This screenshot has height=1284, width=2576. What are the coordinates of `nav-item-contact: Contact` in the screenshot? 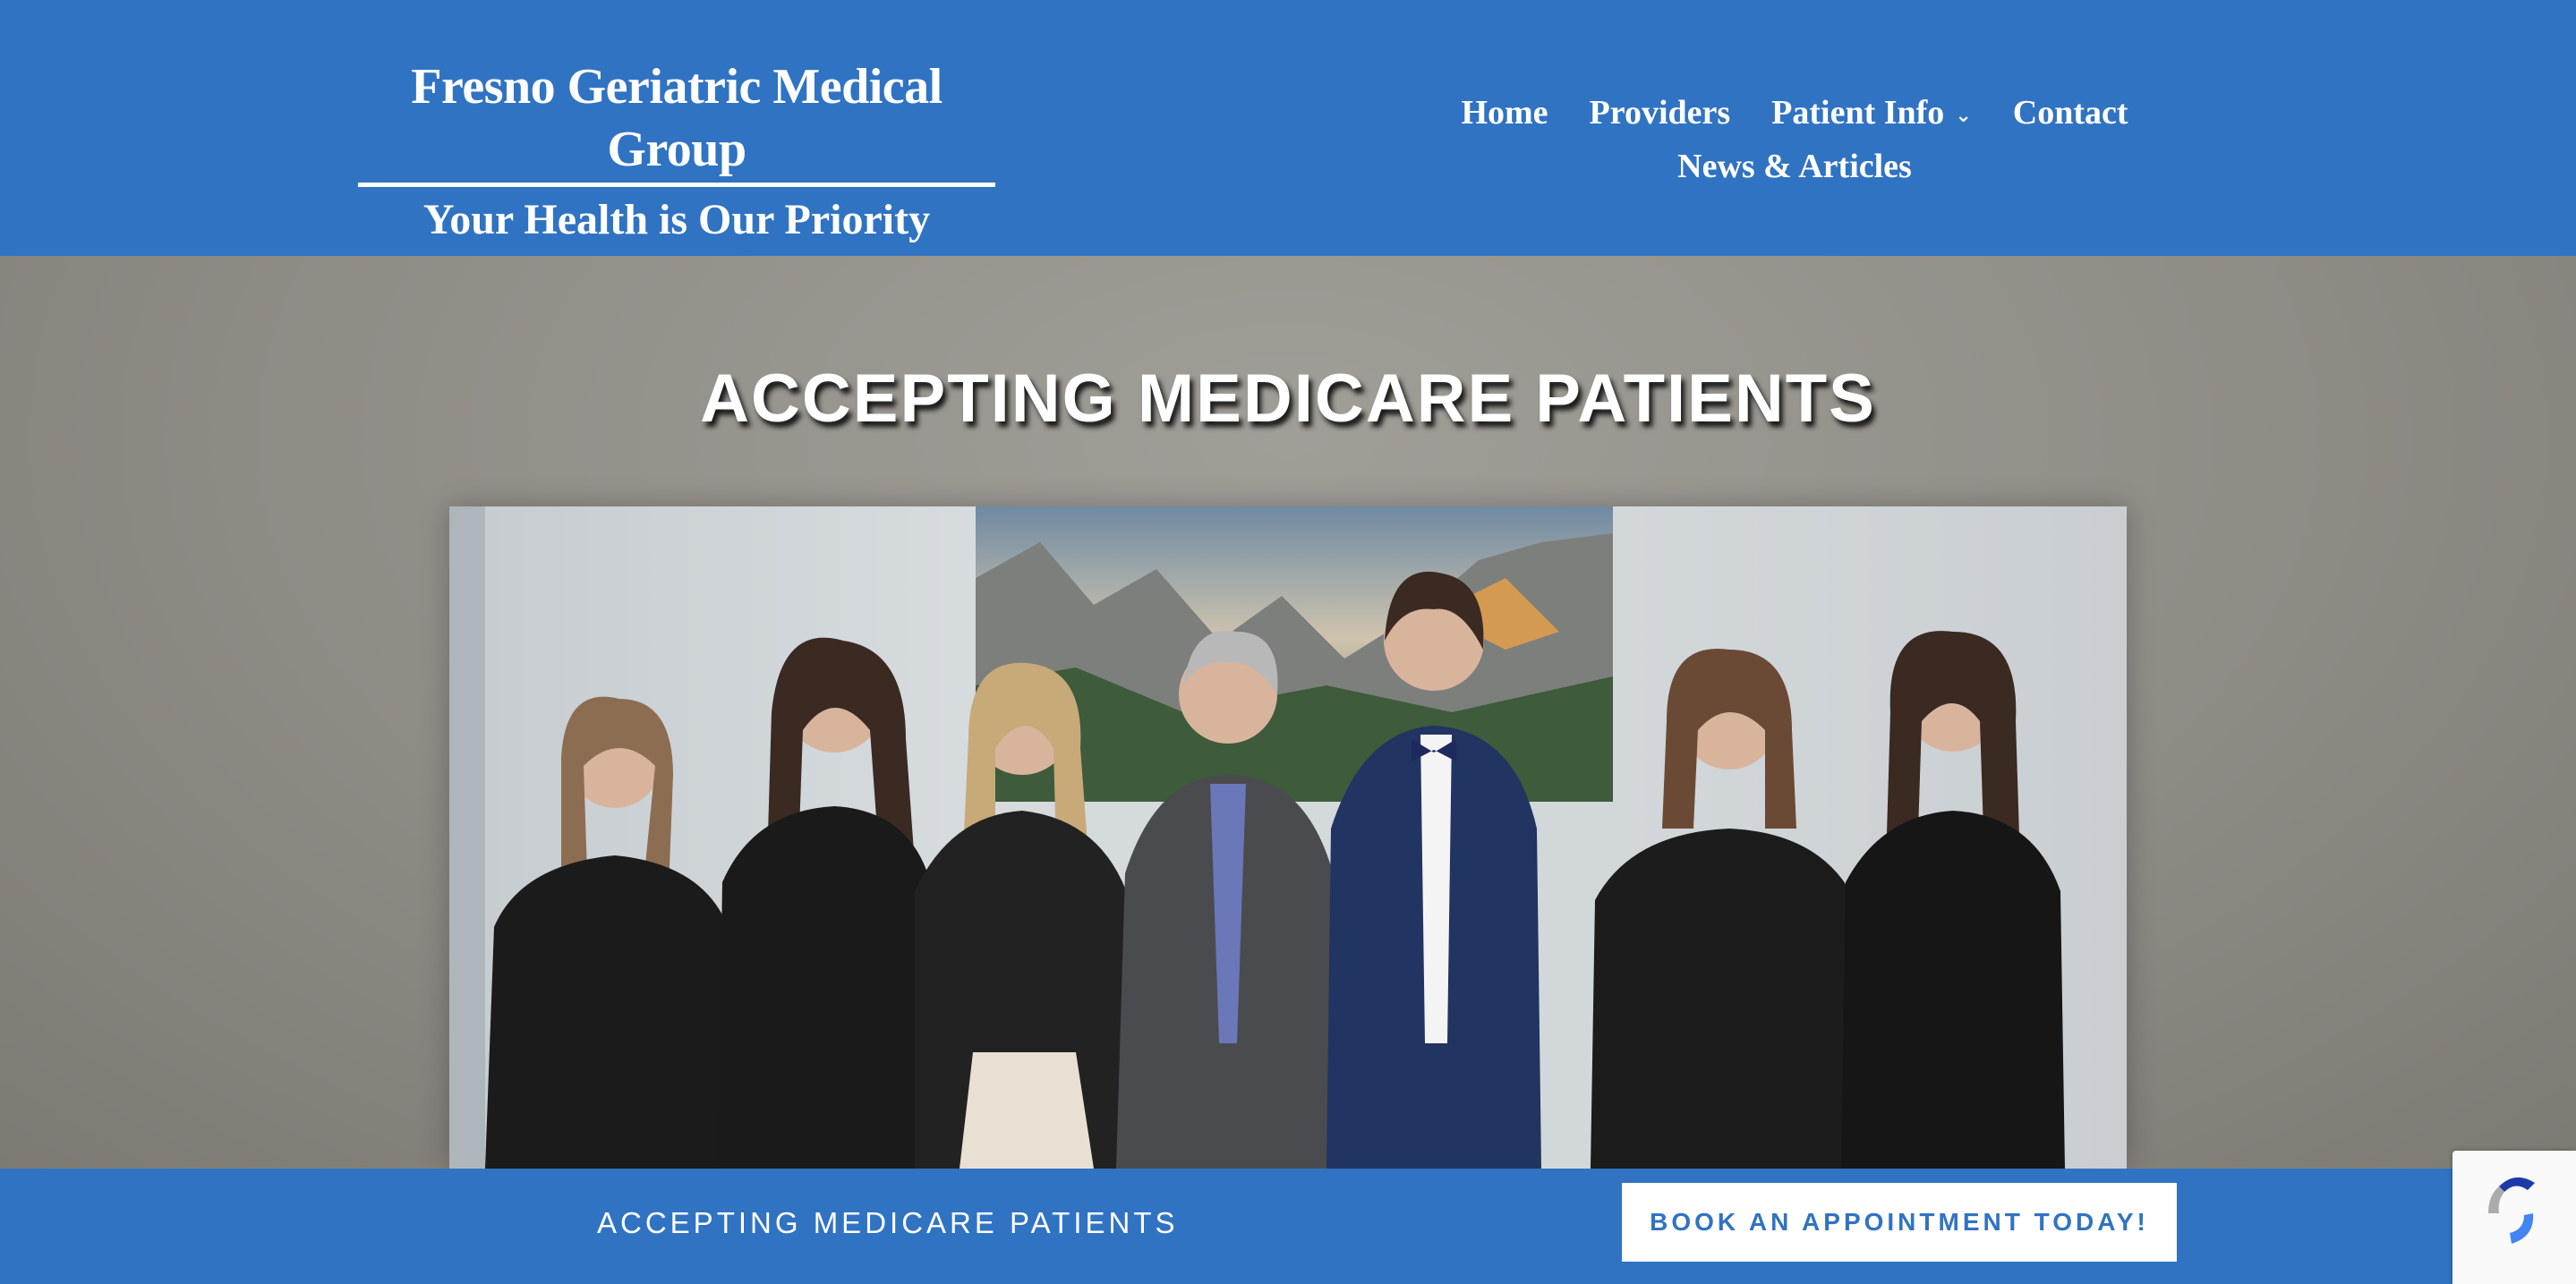 It's located at (2070, 112).